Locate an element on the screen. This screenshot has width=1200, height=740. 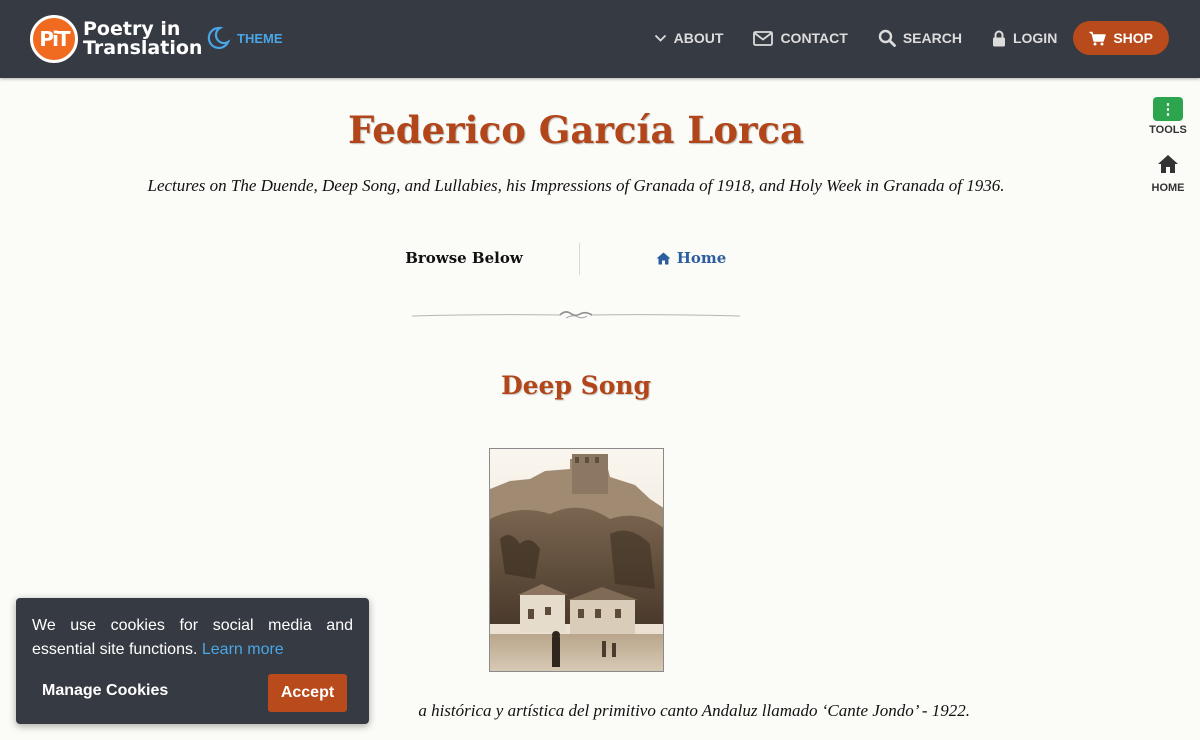
theme-label: THEME is located at coordinates (260, 38).